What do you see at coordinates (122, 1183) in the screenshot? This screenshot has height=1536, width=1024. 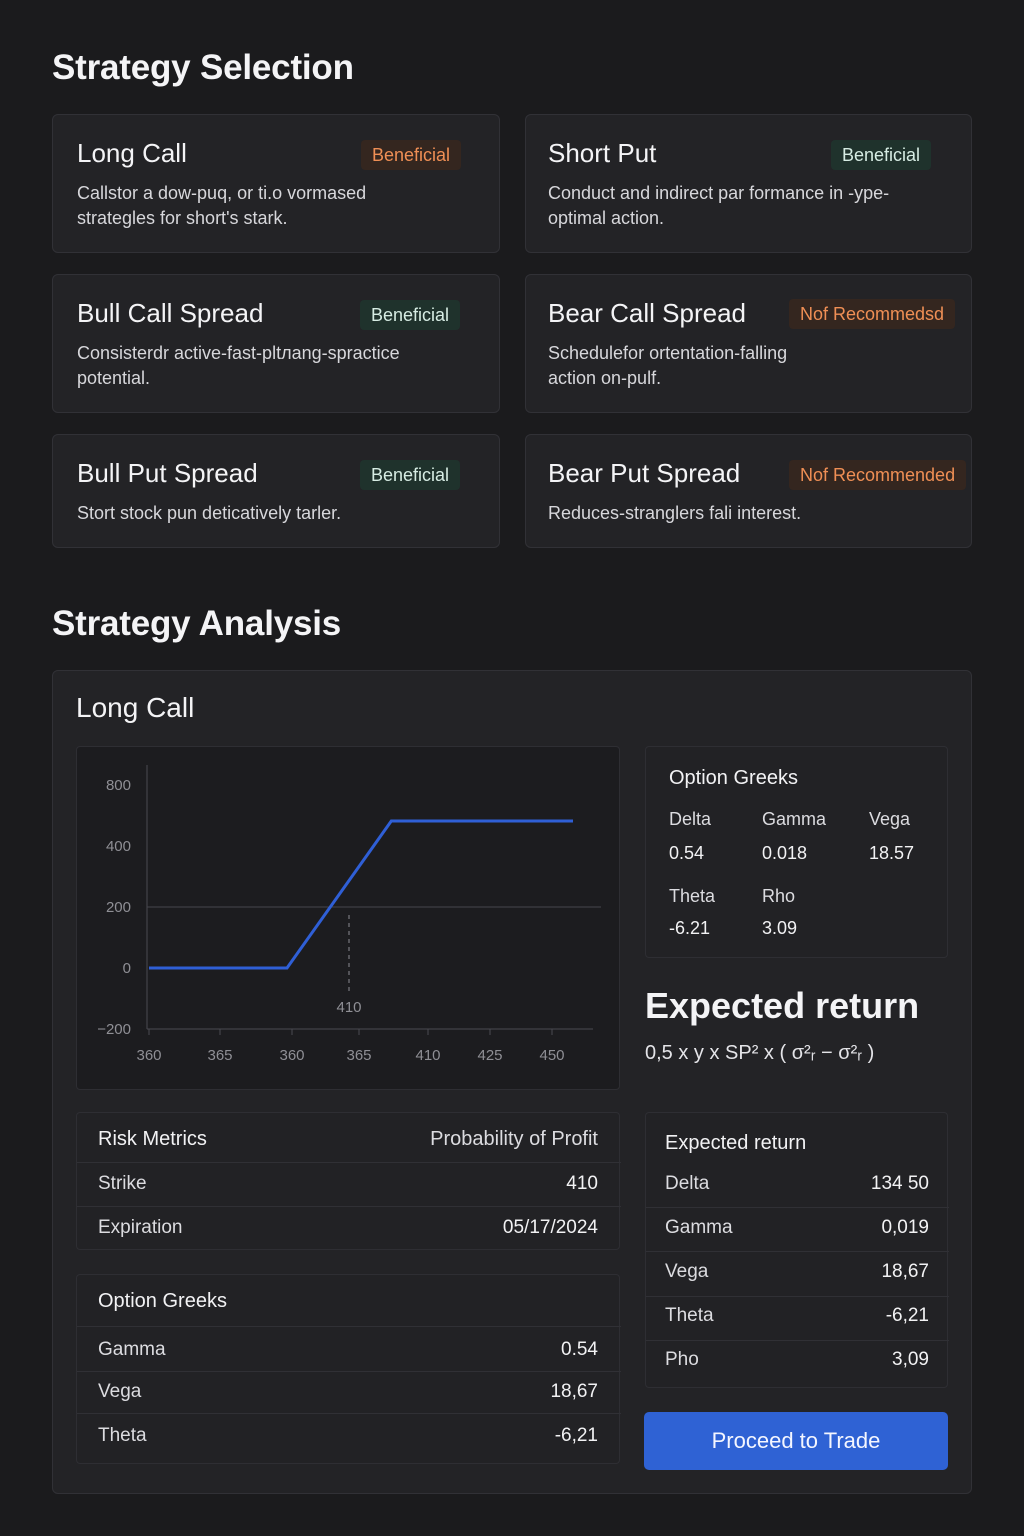 I see `strike-label: Strike` at bounding box center [122, 1183].